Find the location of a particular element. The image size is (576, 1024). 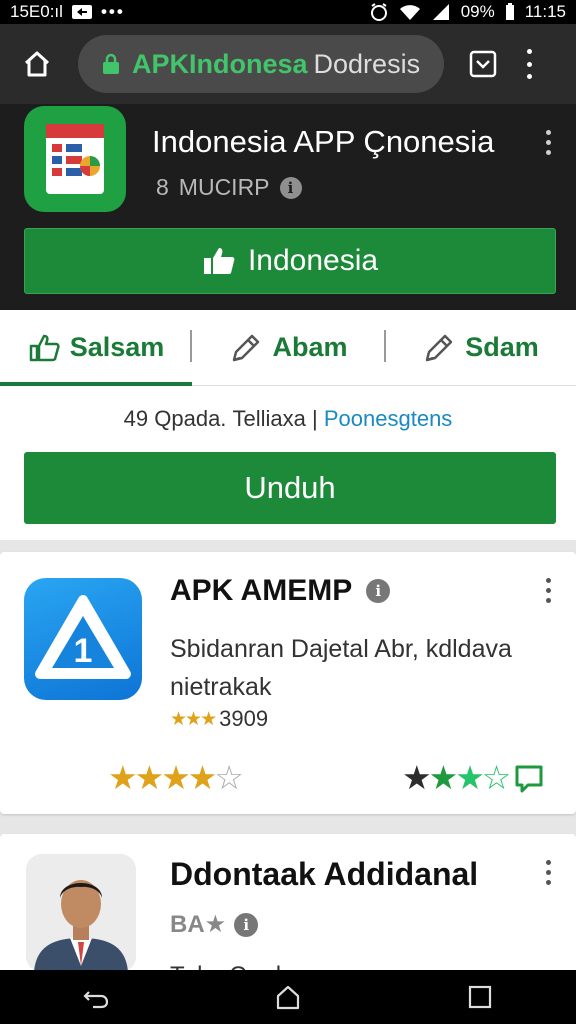

hero-subtitle: 8 MUCIRP i is located at coordinates (229, 187).